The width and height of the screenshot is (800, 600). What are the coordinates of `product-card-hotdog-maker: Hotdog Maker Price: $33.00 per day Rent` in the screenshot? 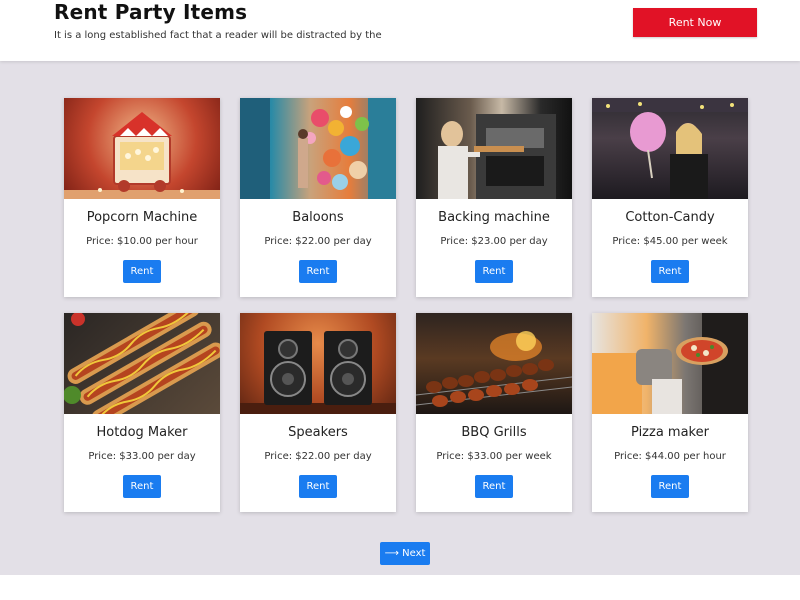 It's located at (142, 412).